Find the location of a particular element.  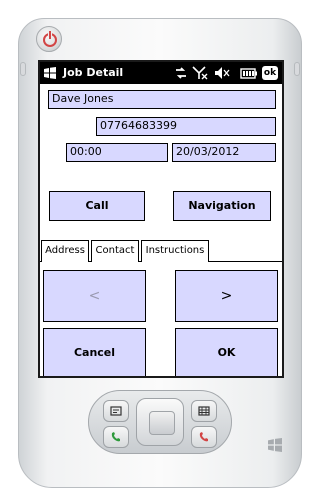

window-title: Job Detail is located at coordinates (93, 72).